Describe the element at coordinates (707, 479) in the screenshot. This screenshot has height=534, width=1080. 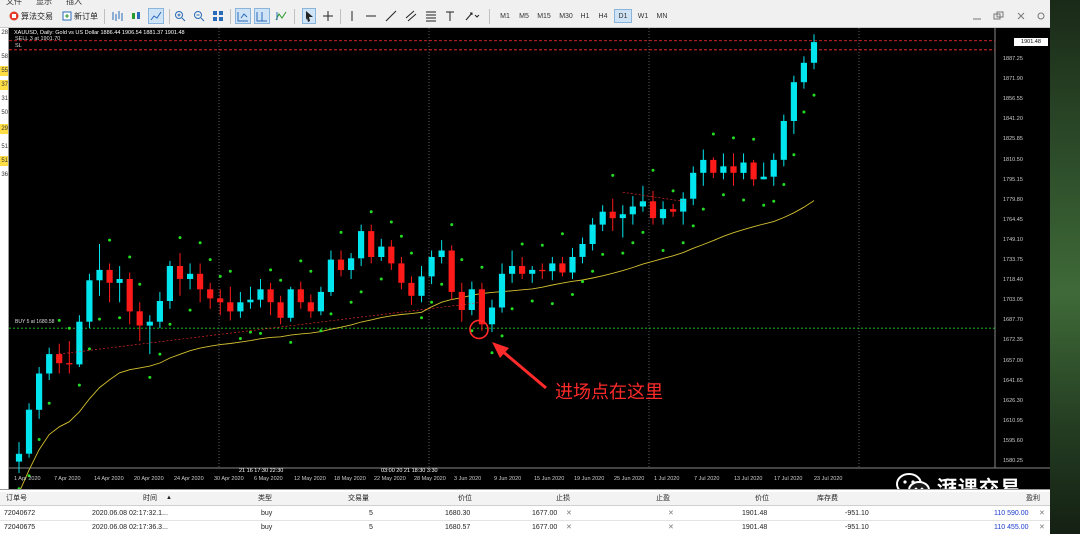
I see `time-tick-label: 7 Jul 2020` at that location.